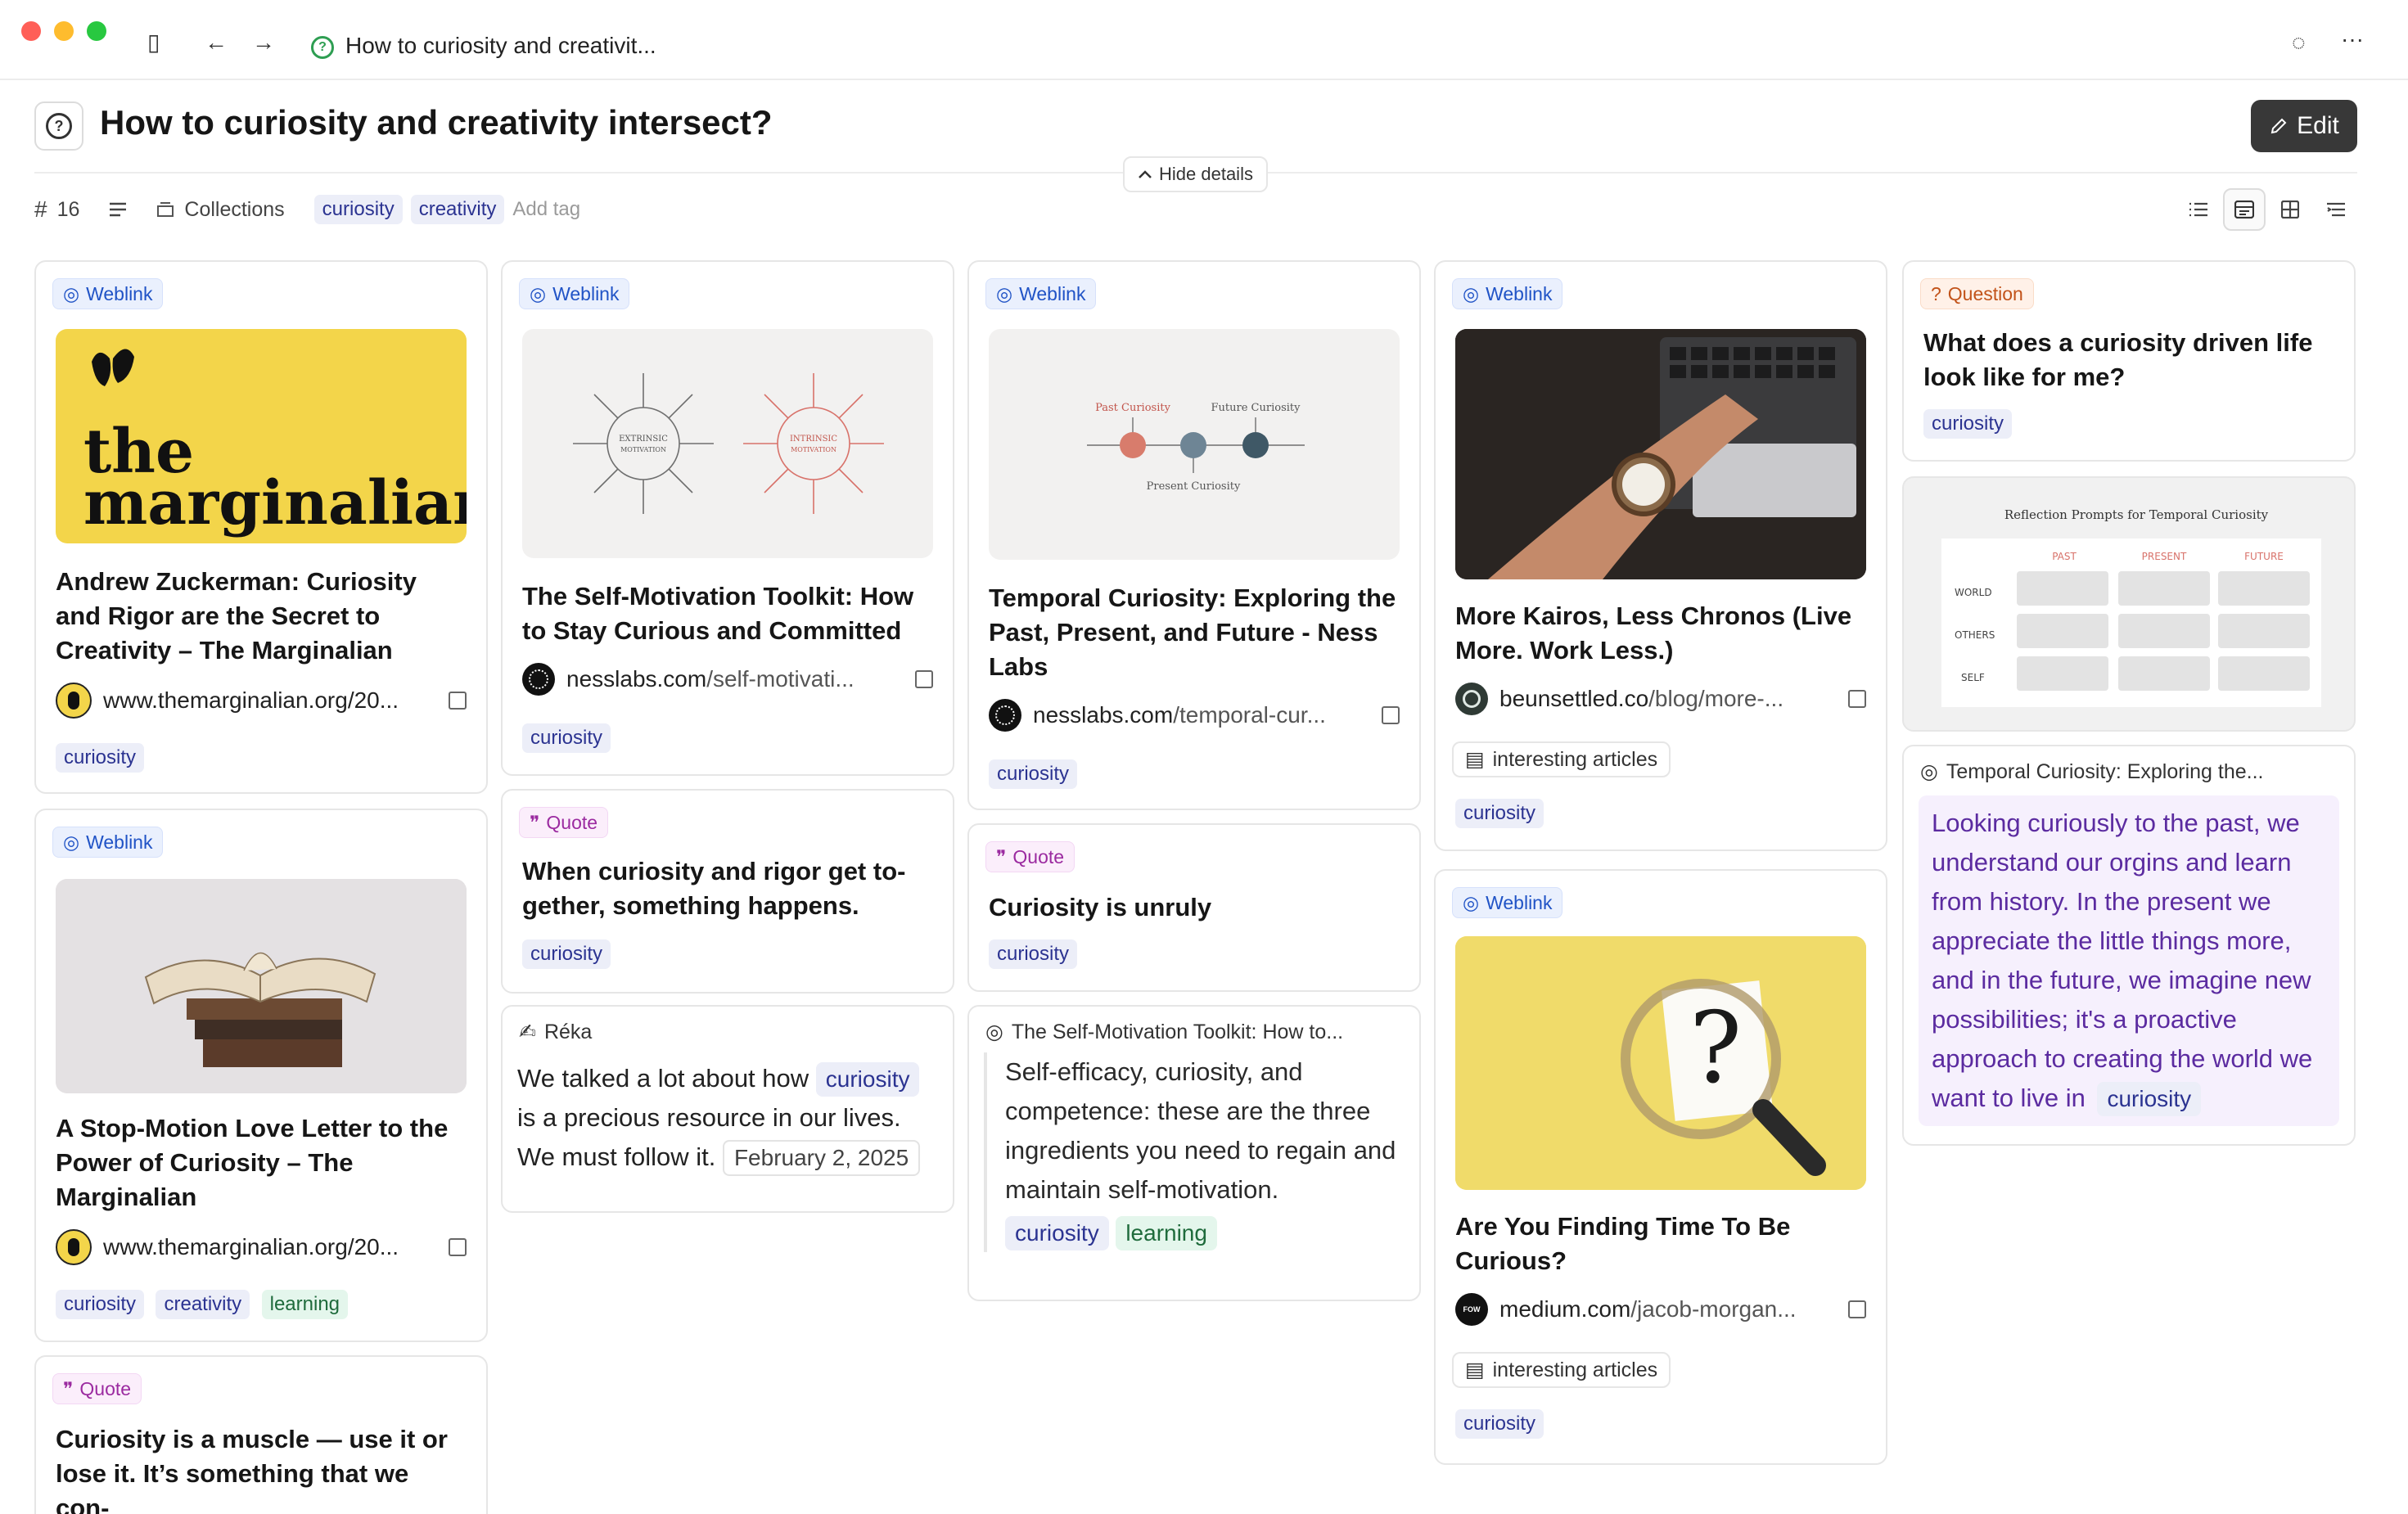 This screenshot has height=1514, width=2408. I want to click on outline-view-icon, so click(2336, 209).